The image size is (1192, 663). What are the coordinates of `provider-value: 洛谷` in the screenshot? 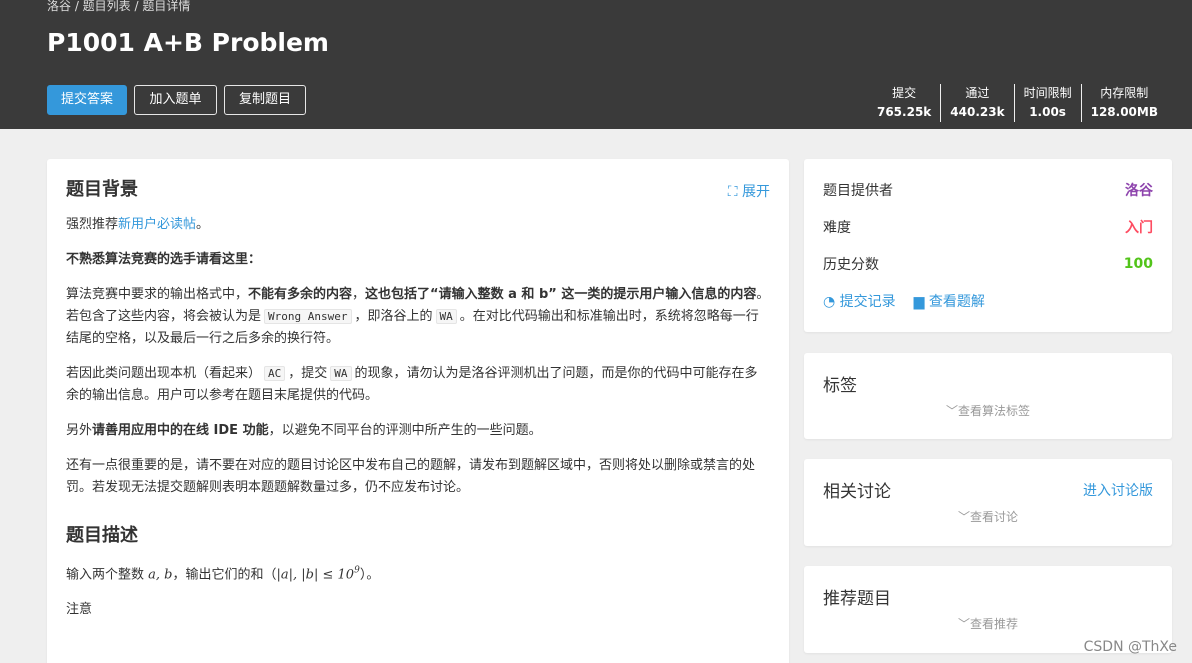 It's located at (1139, 190).